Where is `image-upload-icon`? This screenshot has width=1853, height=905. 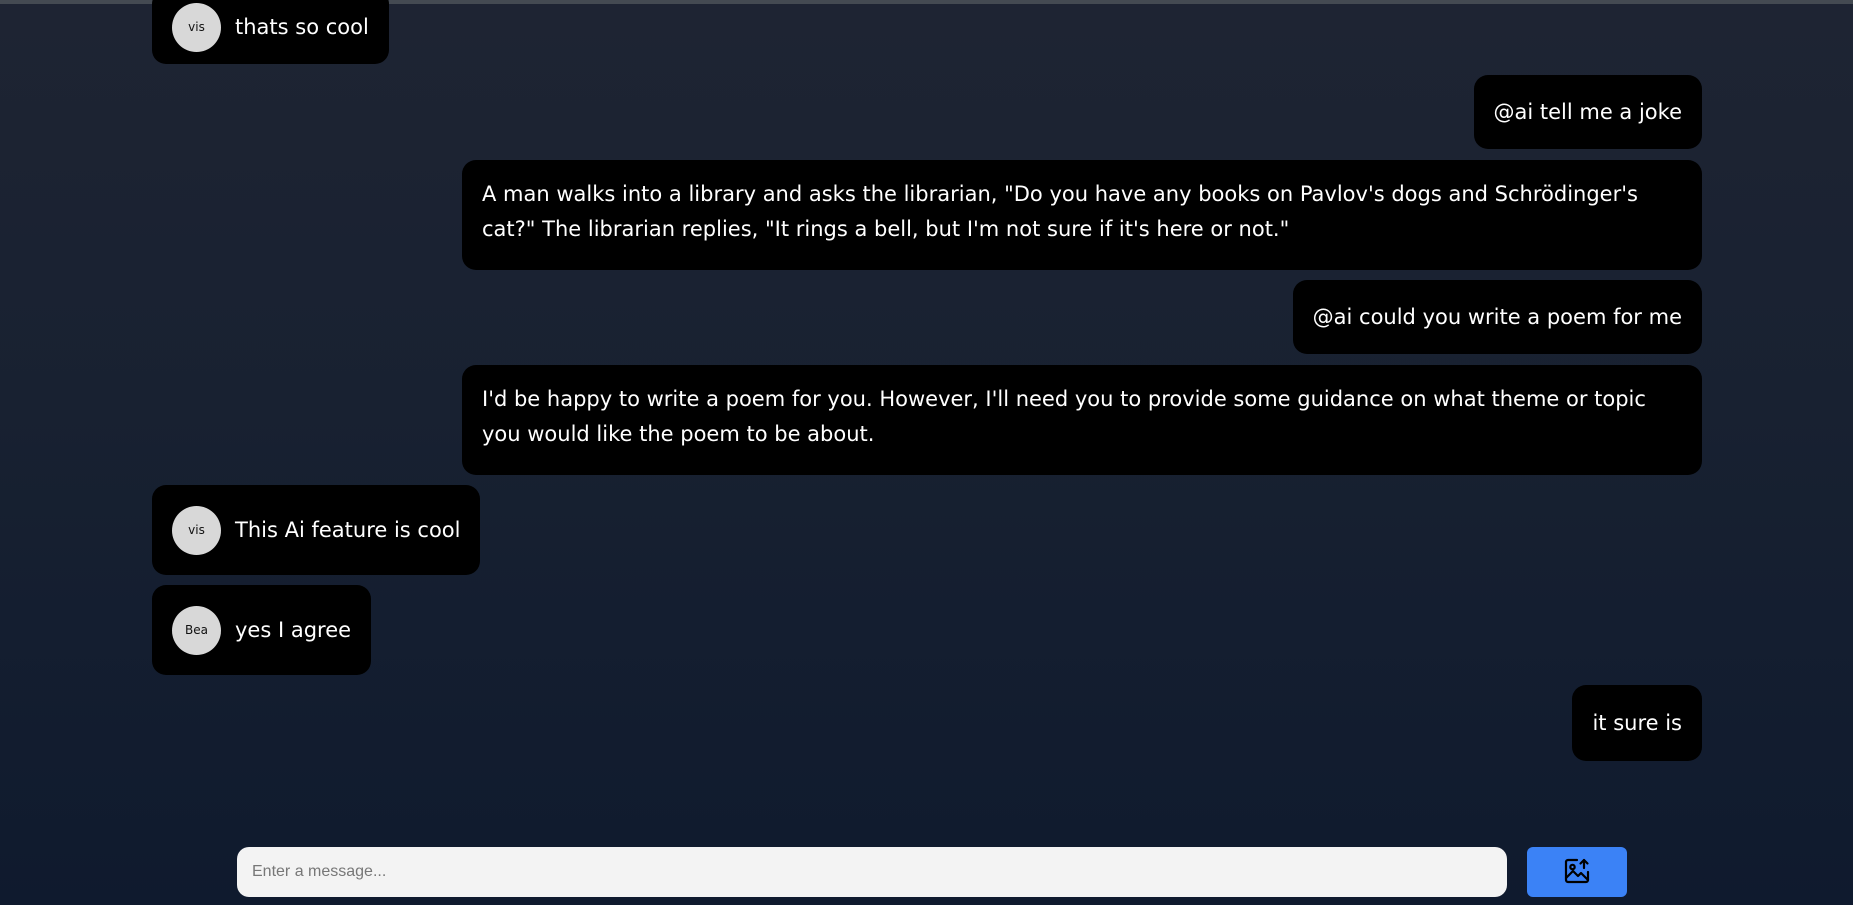 image-upload-icon is located at coordinates (1577, 872).